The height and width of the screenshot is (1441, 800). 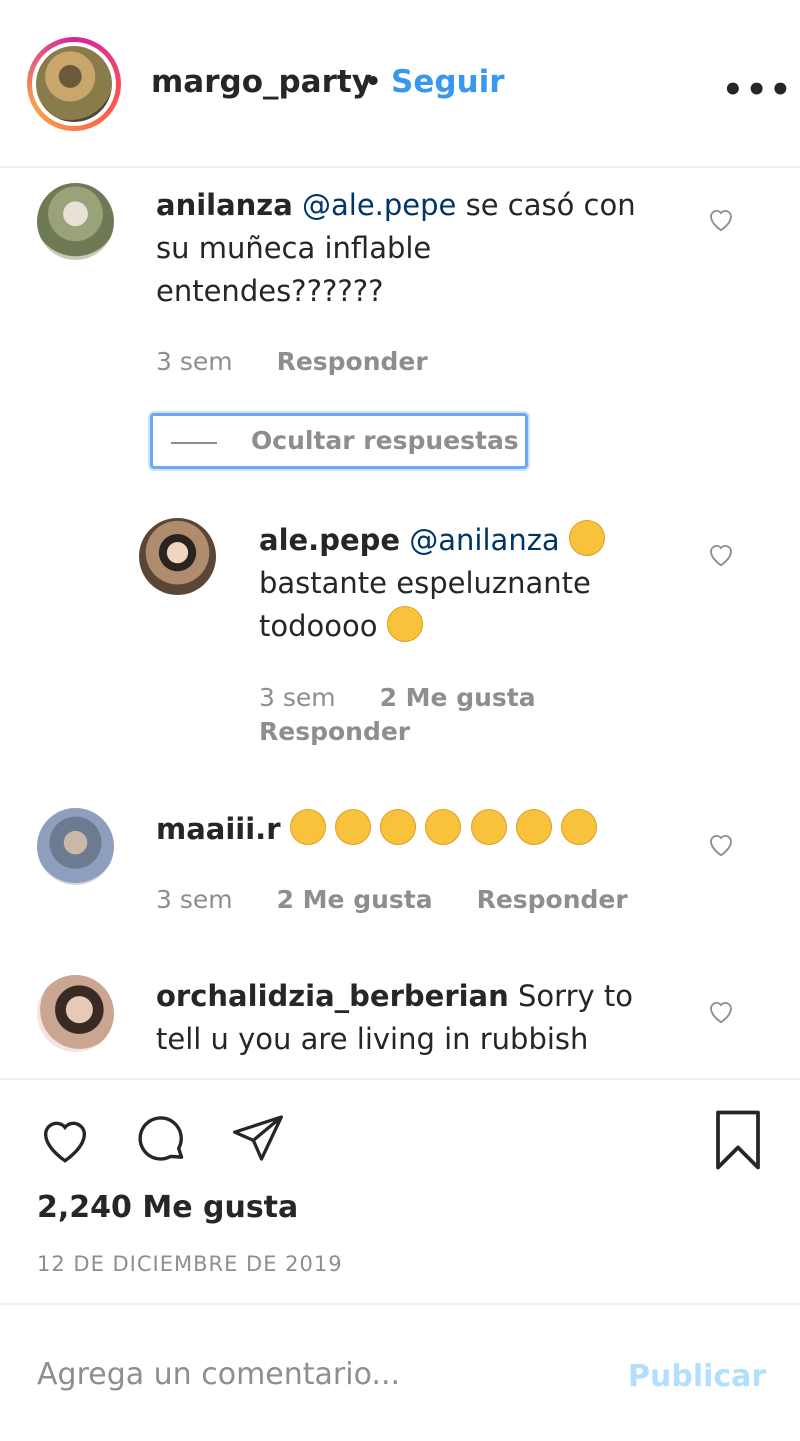 I want to click on share-send-icon, so click(x=258, y=1138).